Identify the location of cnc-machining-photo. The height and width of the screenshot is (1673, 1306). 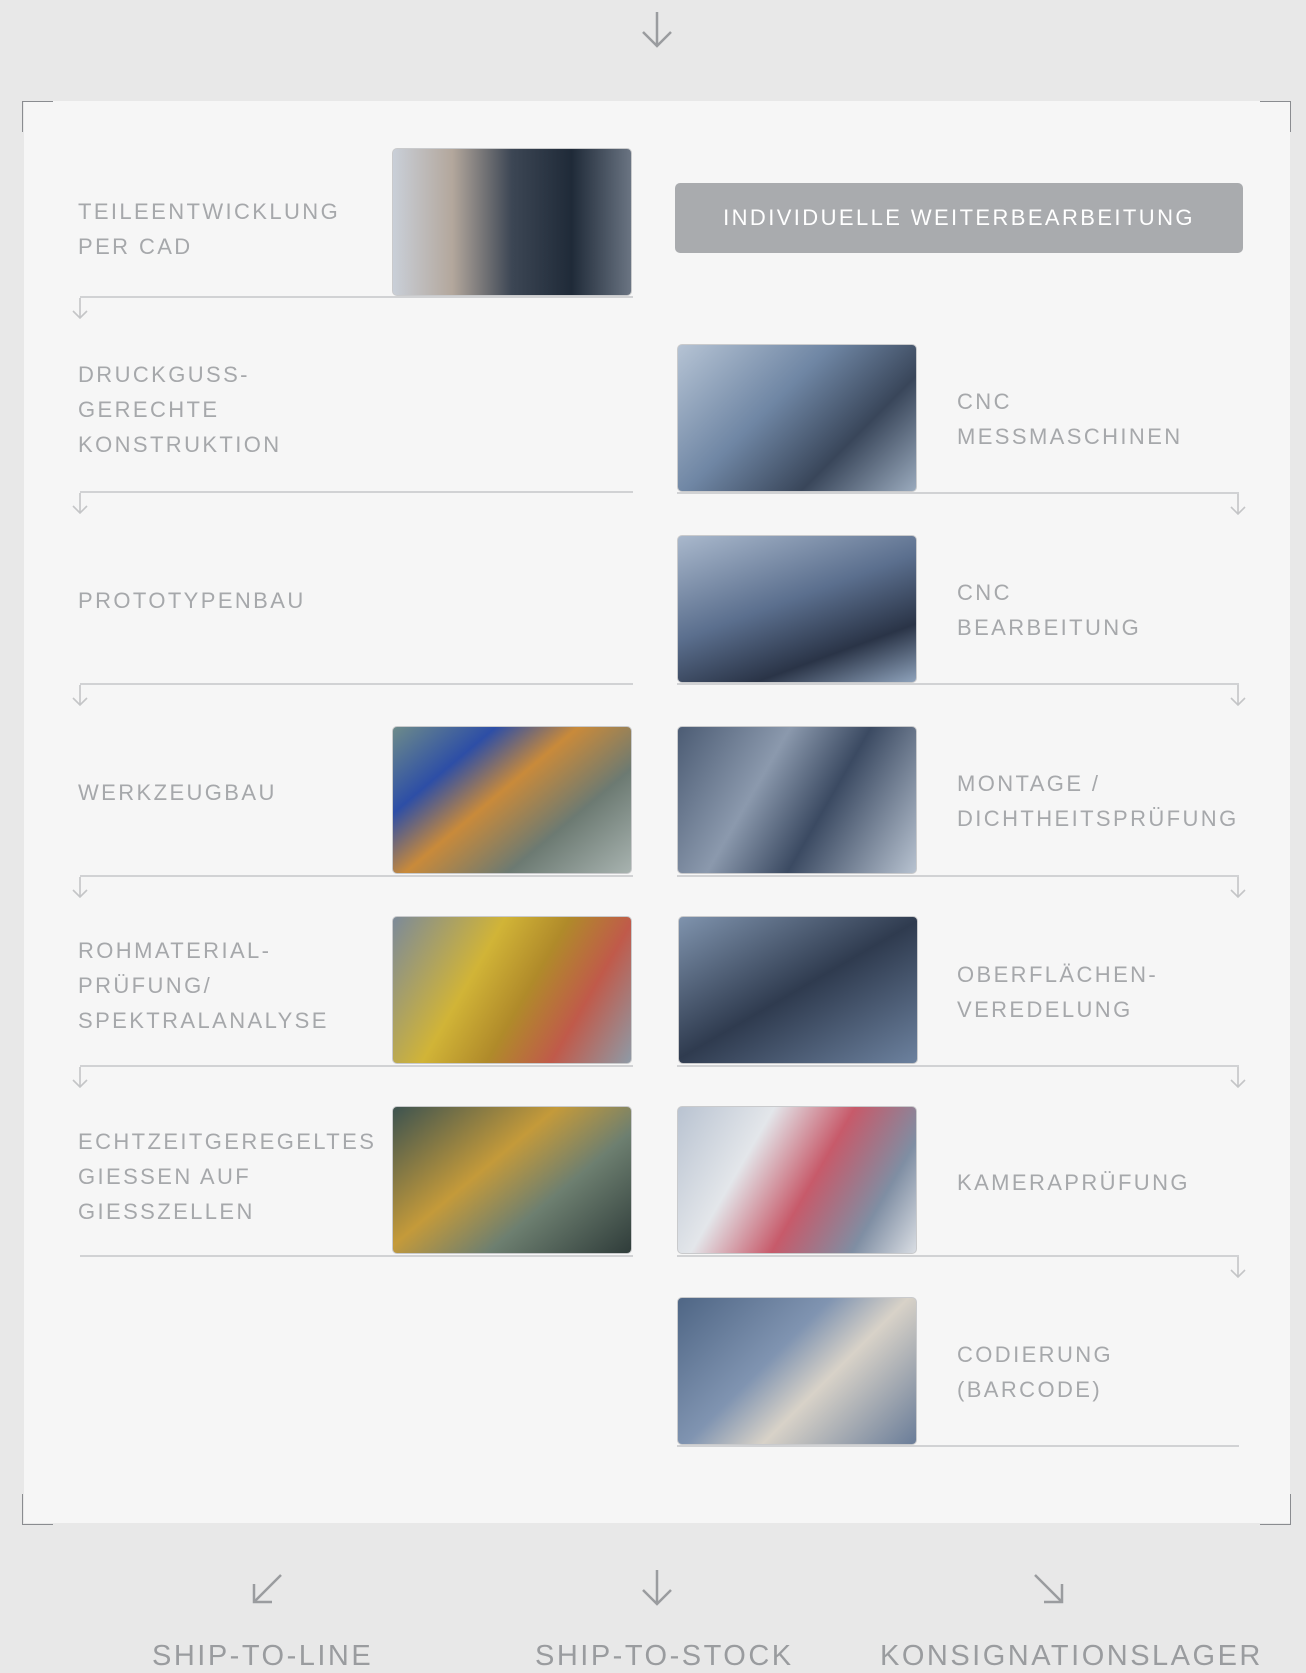
(797, 609).